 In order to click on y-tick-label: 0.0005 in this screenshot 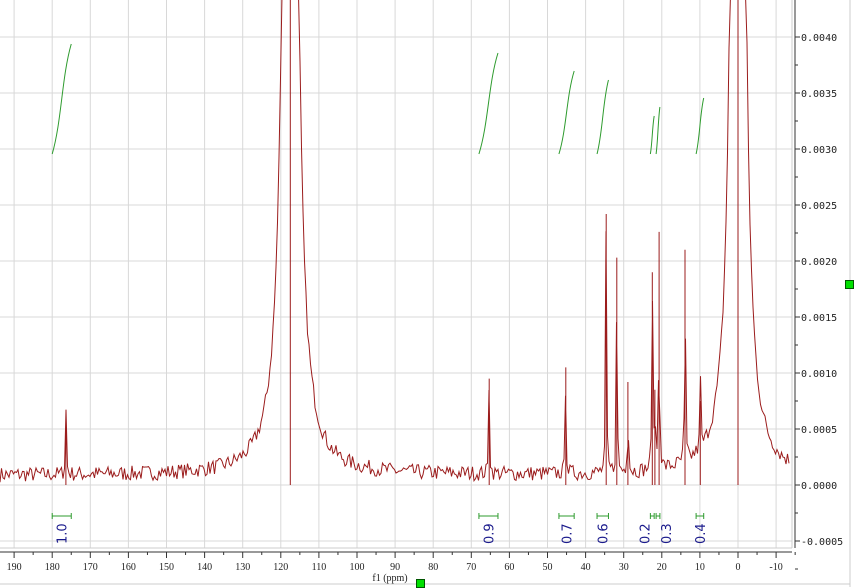, I will do `click(819, 430)`.